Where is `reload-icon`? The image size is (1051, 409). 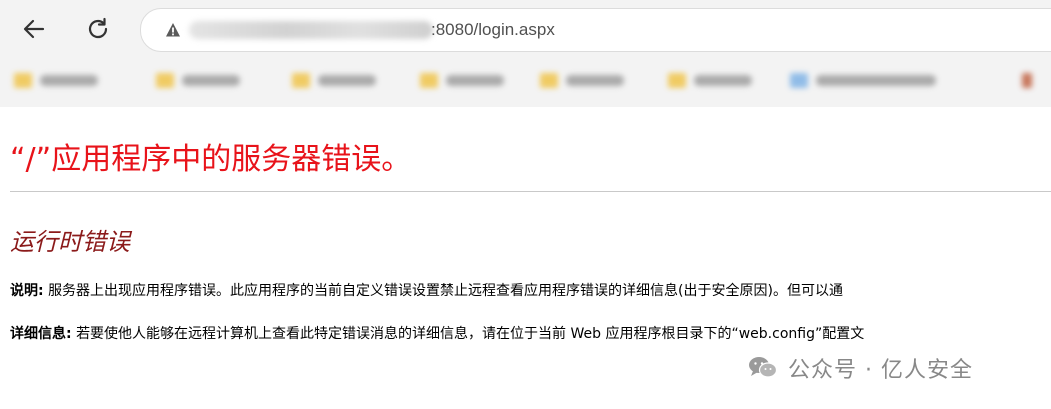
reload-icon is located at coordinates (98, 28).